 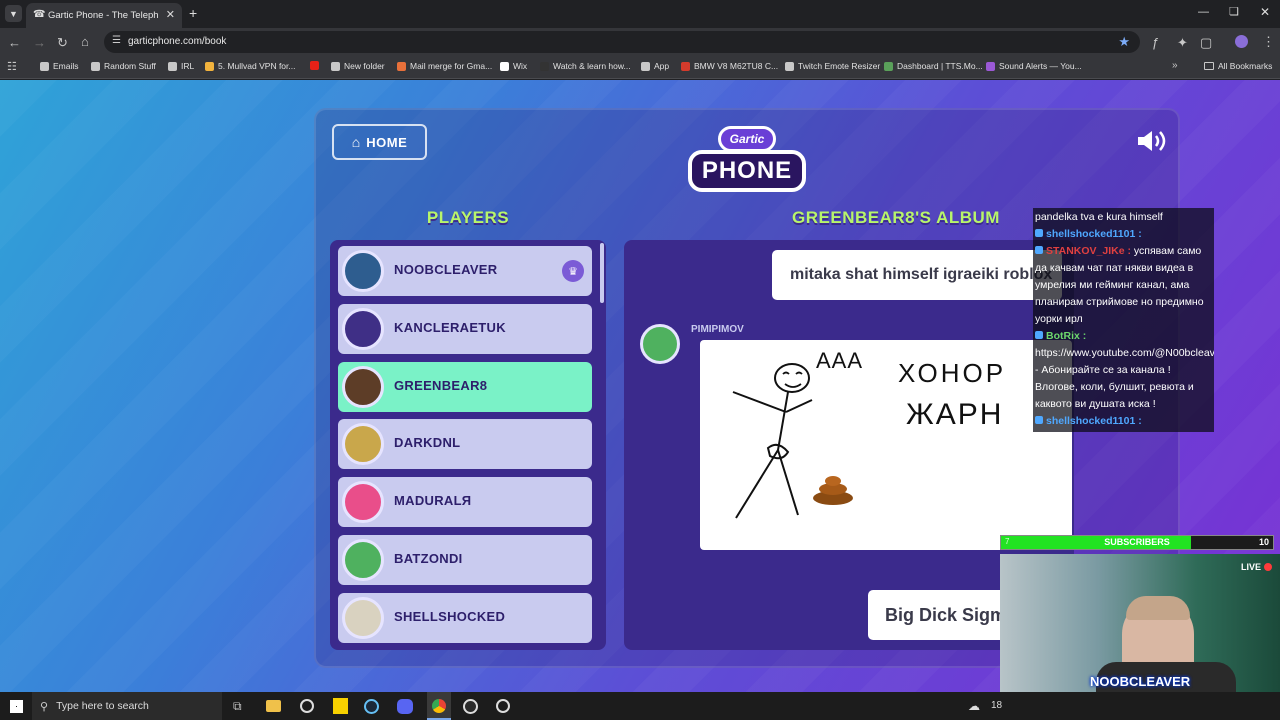 I want to click on bookmark-item: IRL, so click(x=181, y=66).